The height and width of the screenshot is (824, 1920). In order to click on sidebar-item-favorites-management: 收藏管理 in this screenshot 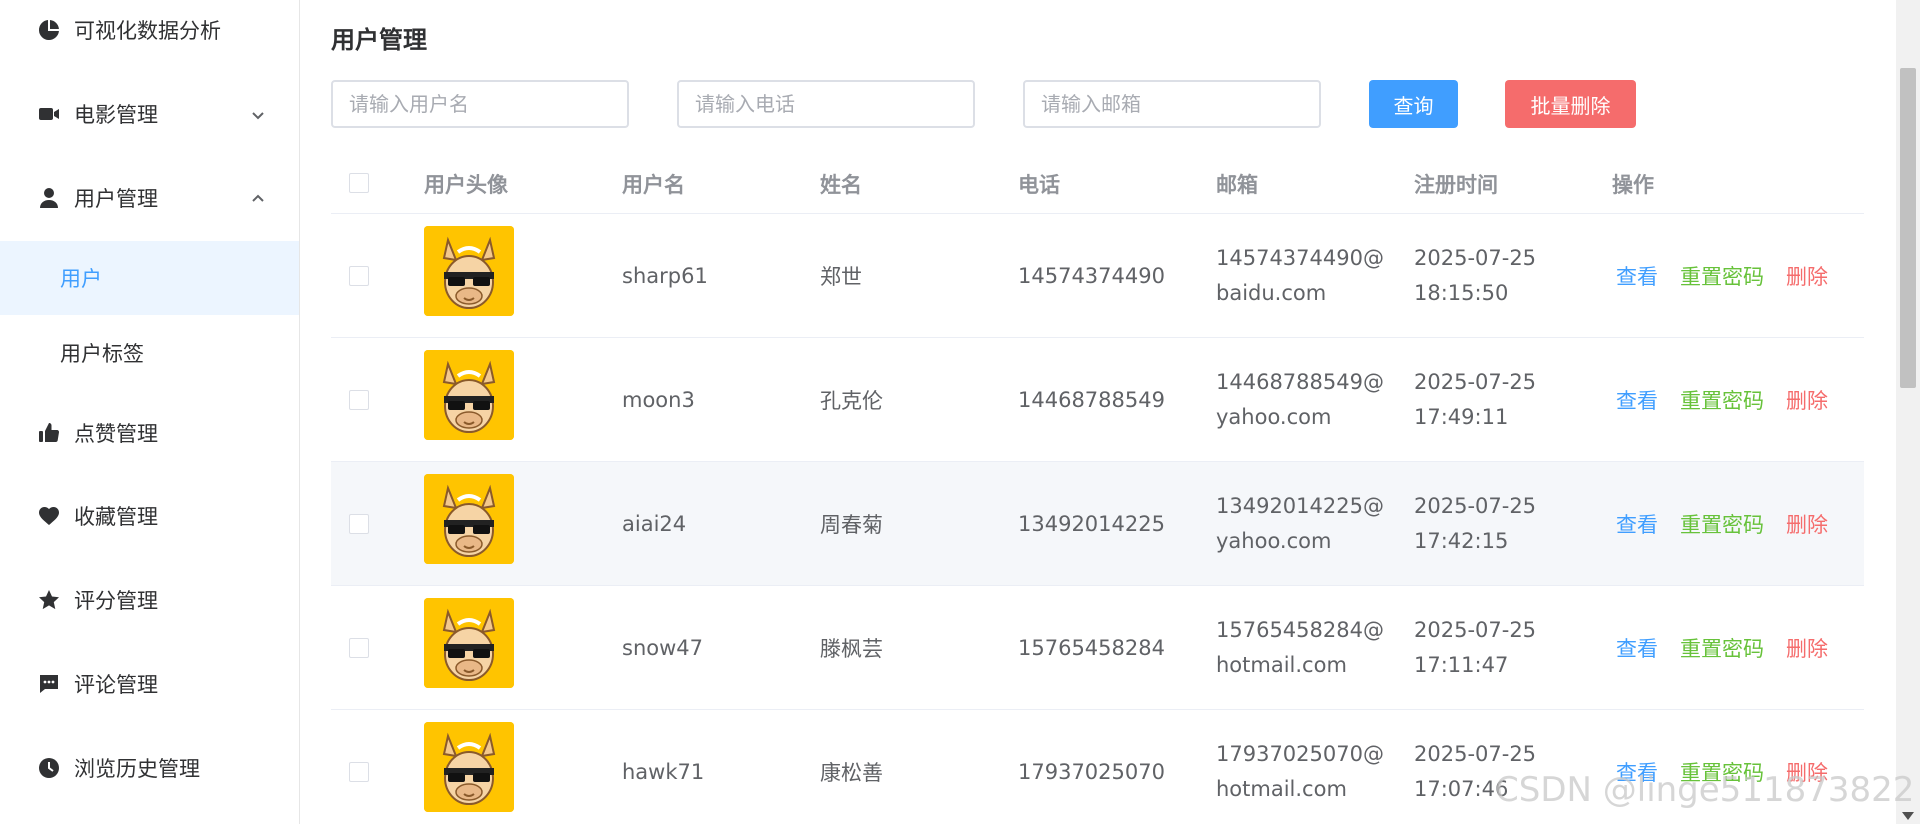, I will do `click(149, 516)`.